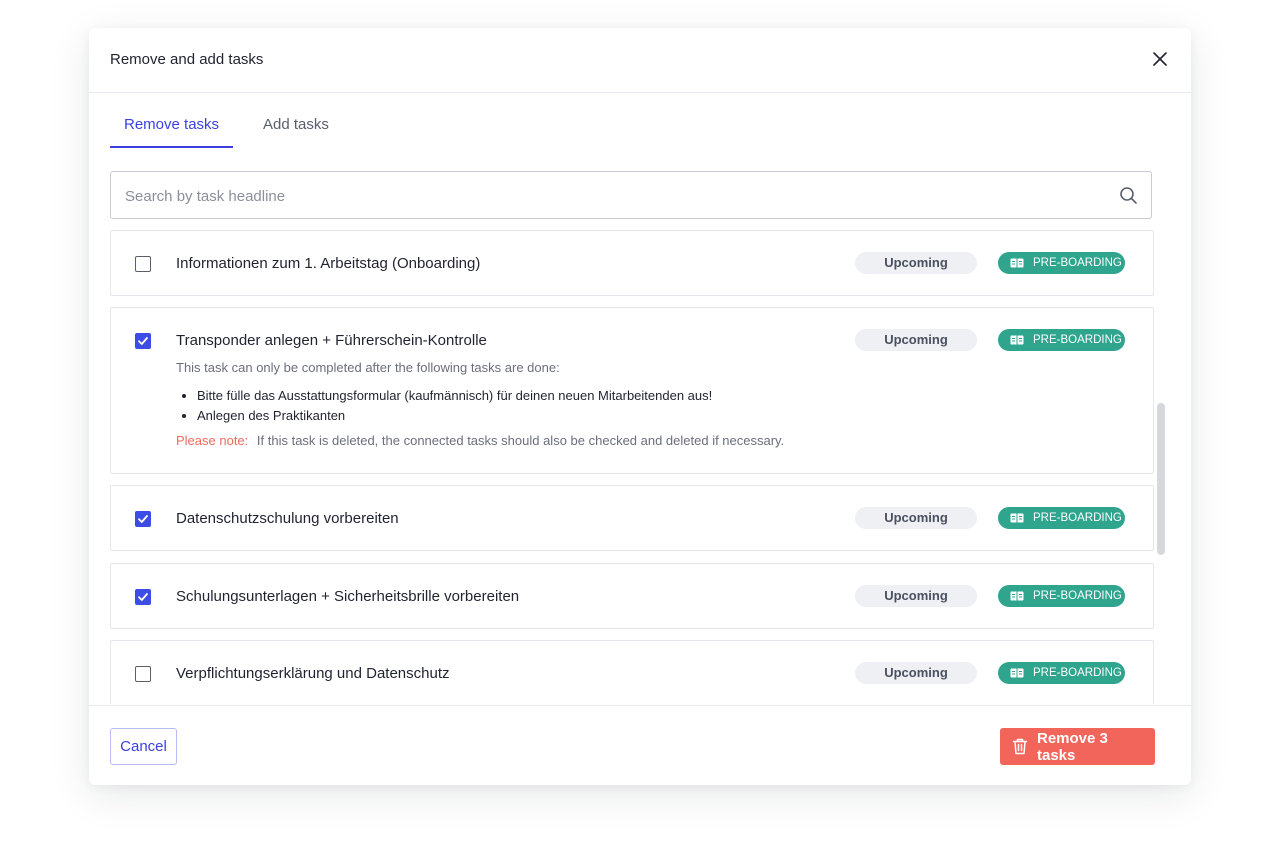  Describe the element at coordinates (296, 131) in the screenshot. I see `tab-add-tasks: Add tasks` at that location.